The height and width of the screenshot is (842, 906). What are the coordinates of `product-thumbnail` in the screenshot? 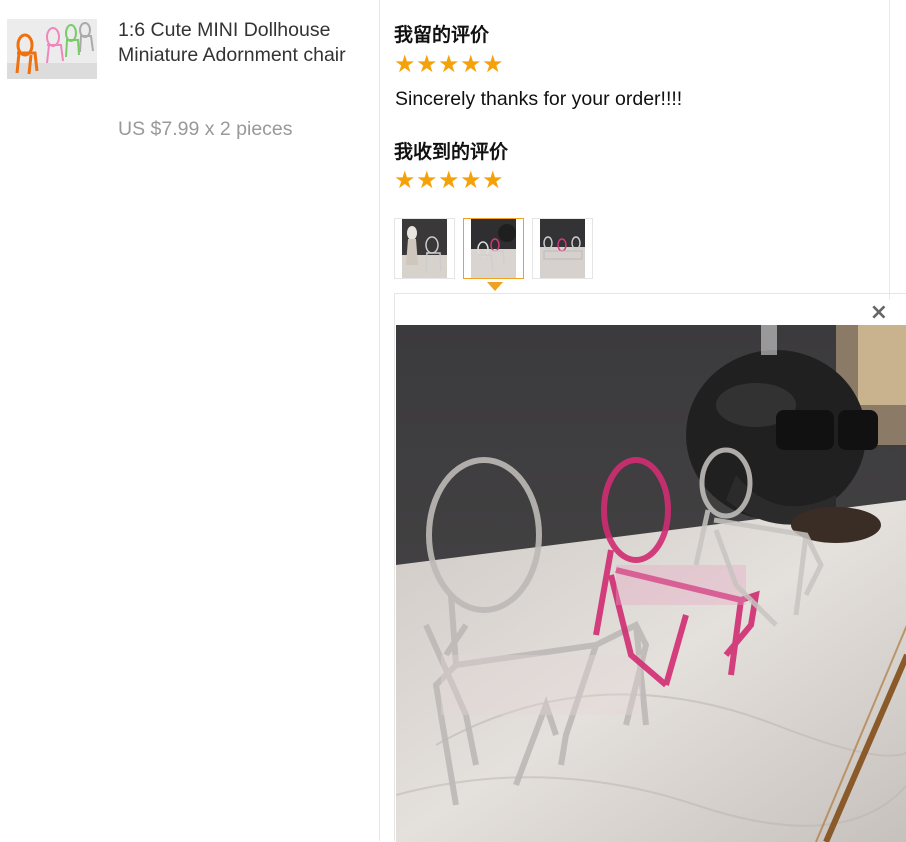 It's located at (52, 49).